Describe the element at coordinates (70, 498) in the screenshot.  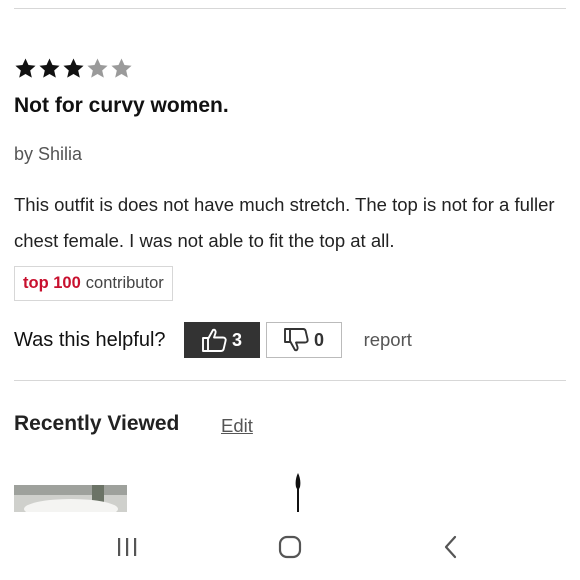
I see `recently-viewed-product-thumbnail` at that location.